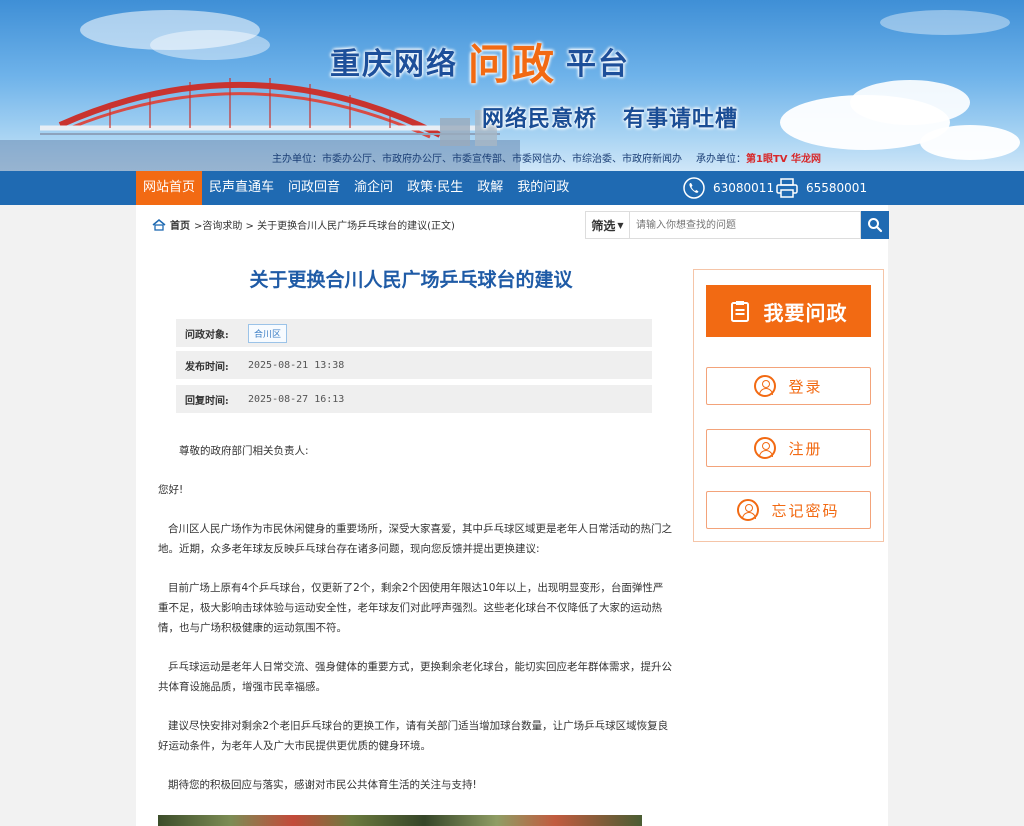  I want to click on search-icon, so click(875, 225).